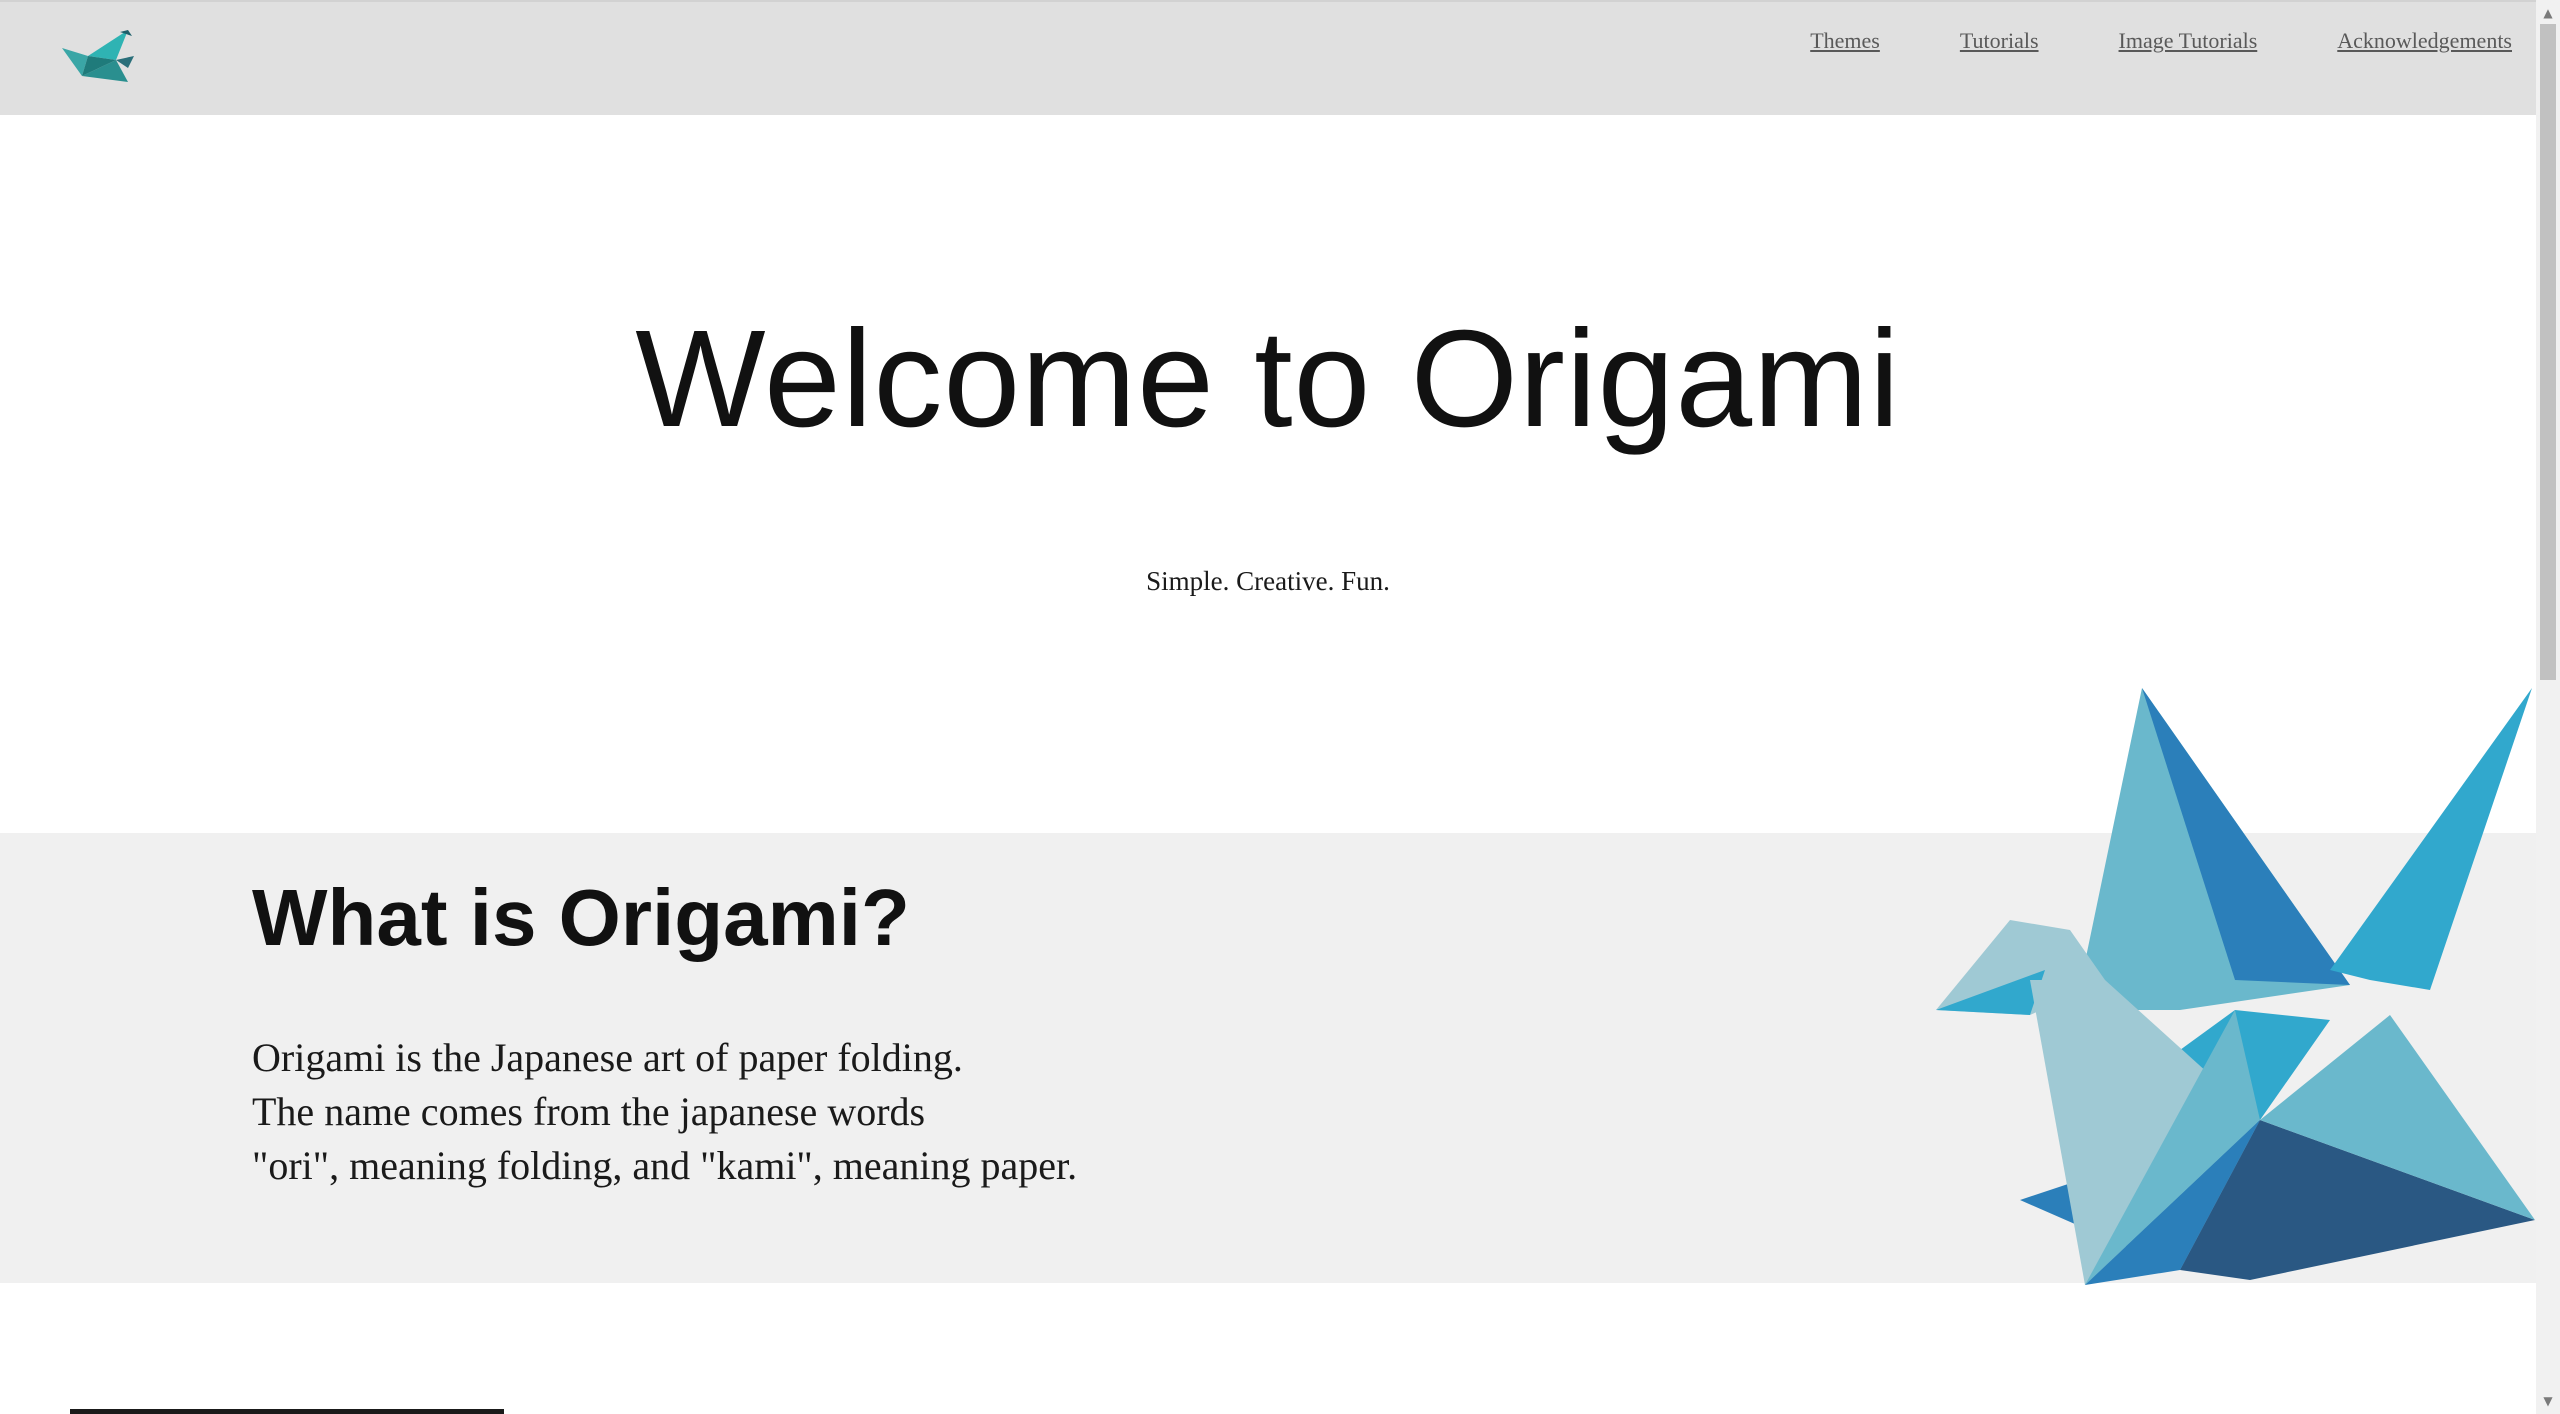 This screenshot has height=1414, width=2560. I want to click on scroll-down-arrow-icon: ▼, so click(2548, 1401).